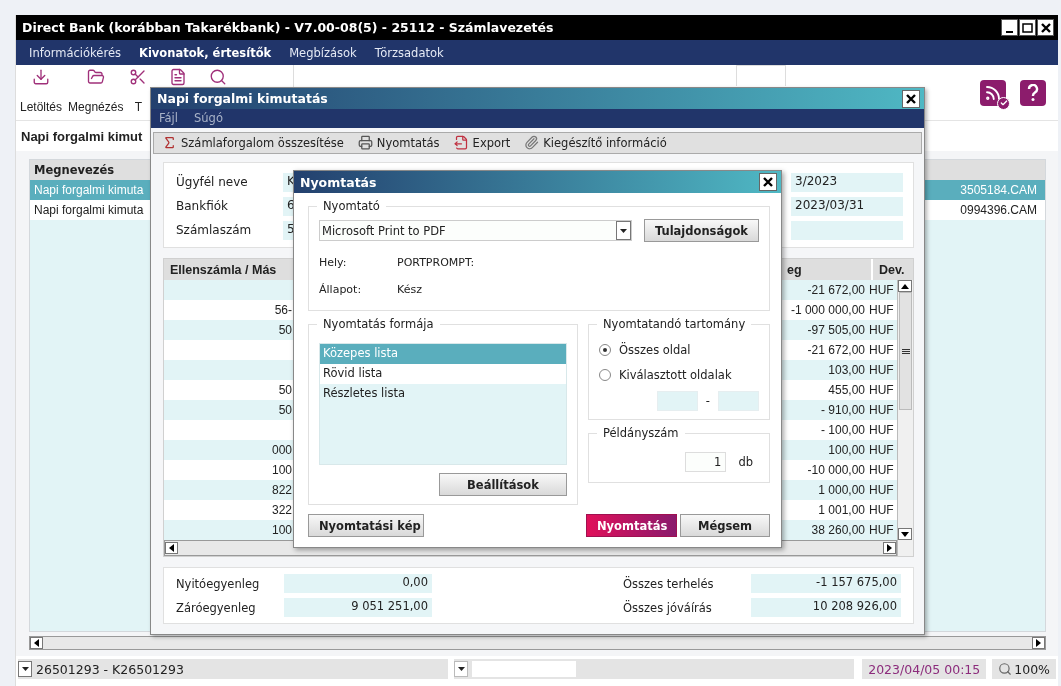 Image resolution: width=1061 pixels, height=686 pixels. What do you see at coordinates (409, 52) in the screenshot?
I see `menu-item: Törzsadatok` at bounding box center [409, 52].